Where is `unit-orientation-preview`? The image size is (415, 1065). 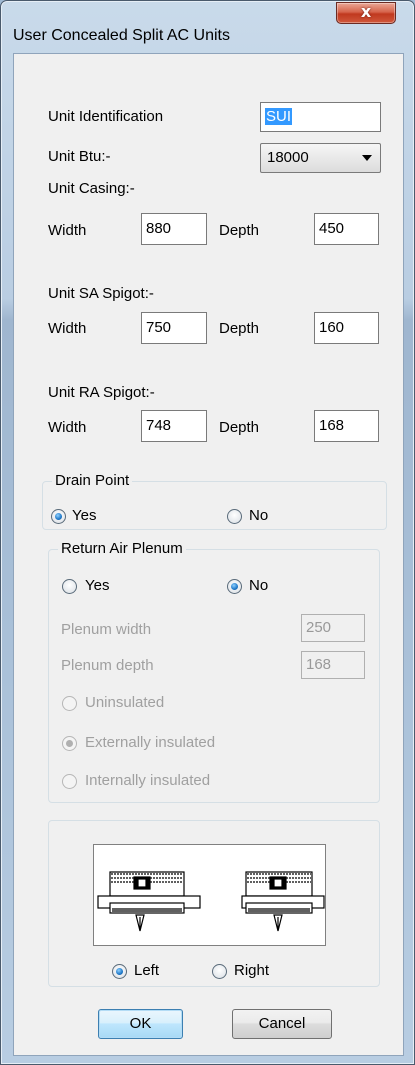
unit-orientation-preview is located at coordinates (209, 895).